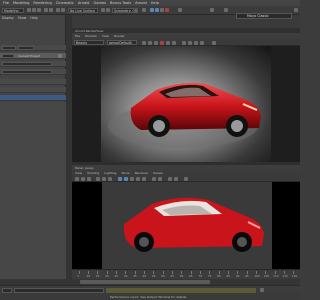  Describe the element at coordinates (33, 56) in the screenshot. I see `project-row: Current Project` at that location.